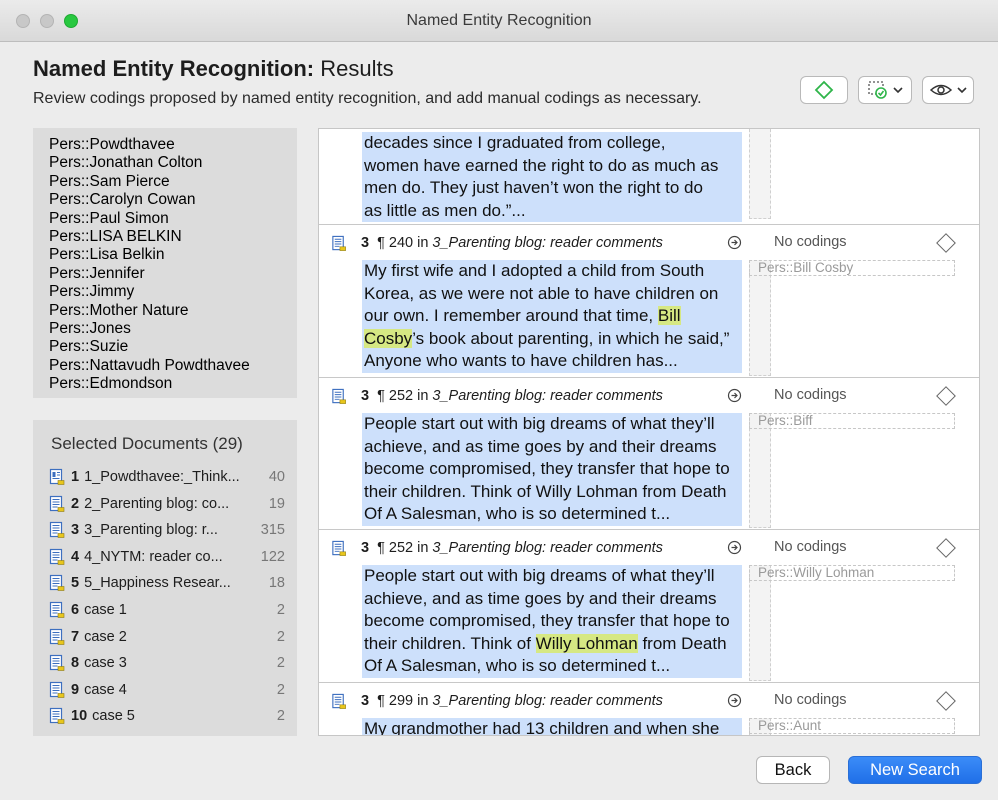 The width and height of the screenshot is (998, 800). I want to click on selected-documents-title: Selected Documents (29), so click(147, 443).